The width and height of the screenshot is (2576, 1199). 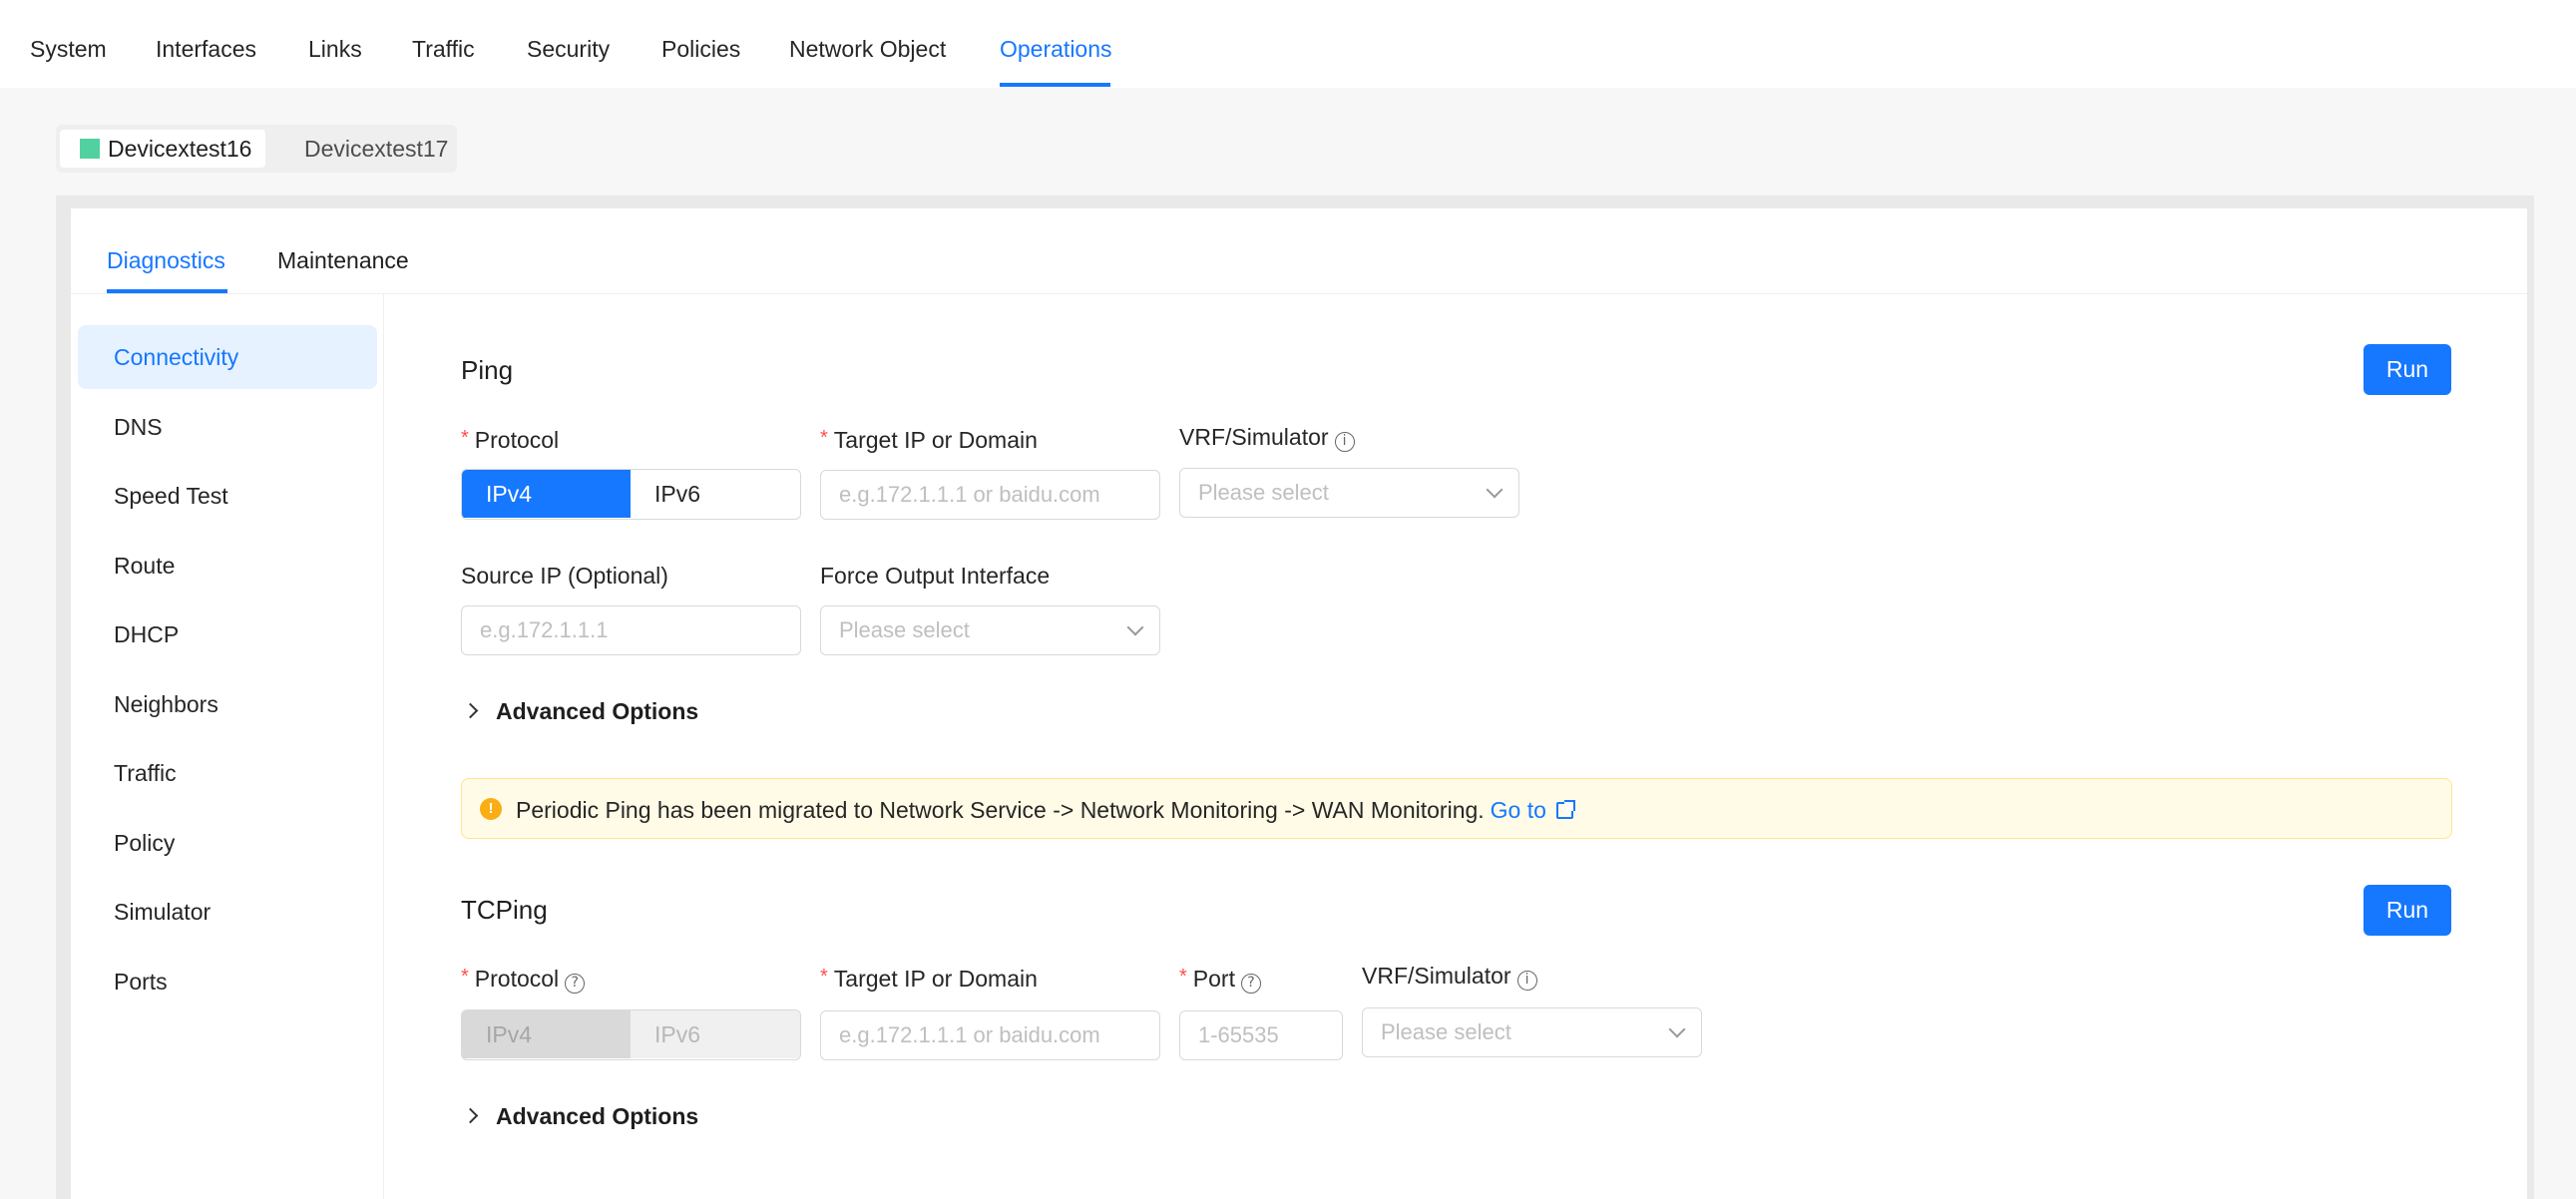 What do you see at coordinates (1263, 492) in the screenshot?
I see `ping-vrf-placeholder: Please select` at bounding box center [1263, 492].